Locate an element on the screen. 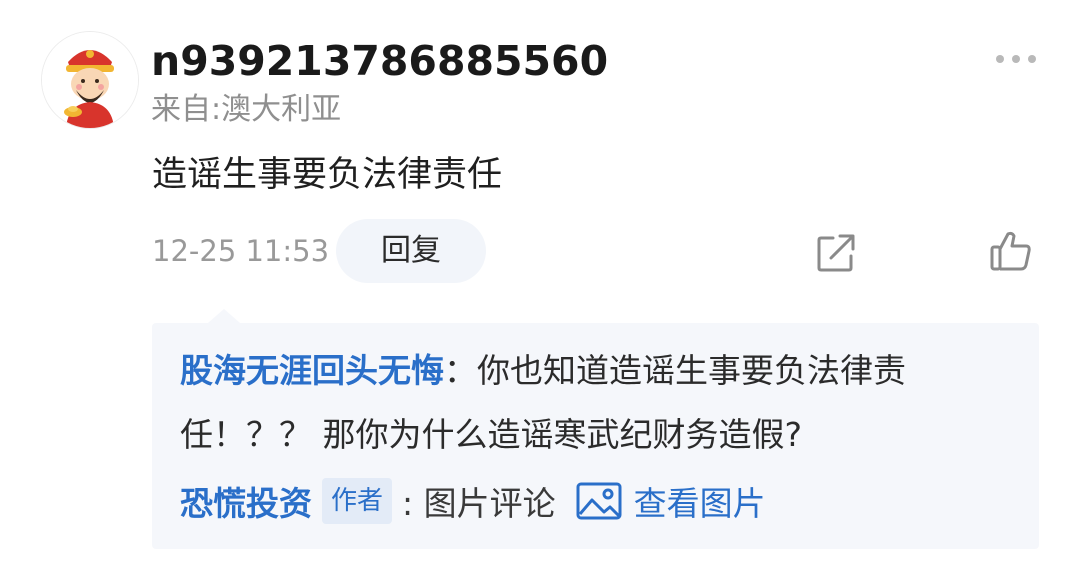  reply-box-pointer is located at coordinates (224, 316).